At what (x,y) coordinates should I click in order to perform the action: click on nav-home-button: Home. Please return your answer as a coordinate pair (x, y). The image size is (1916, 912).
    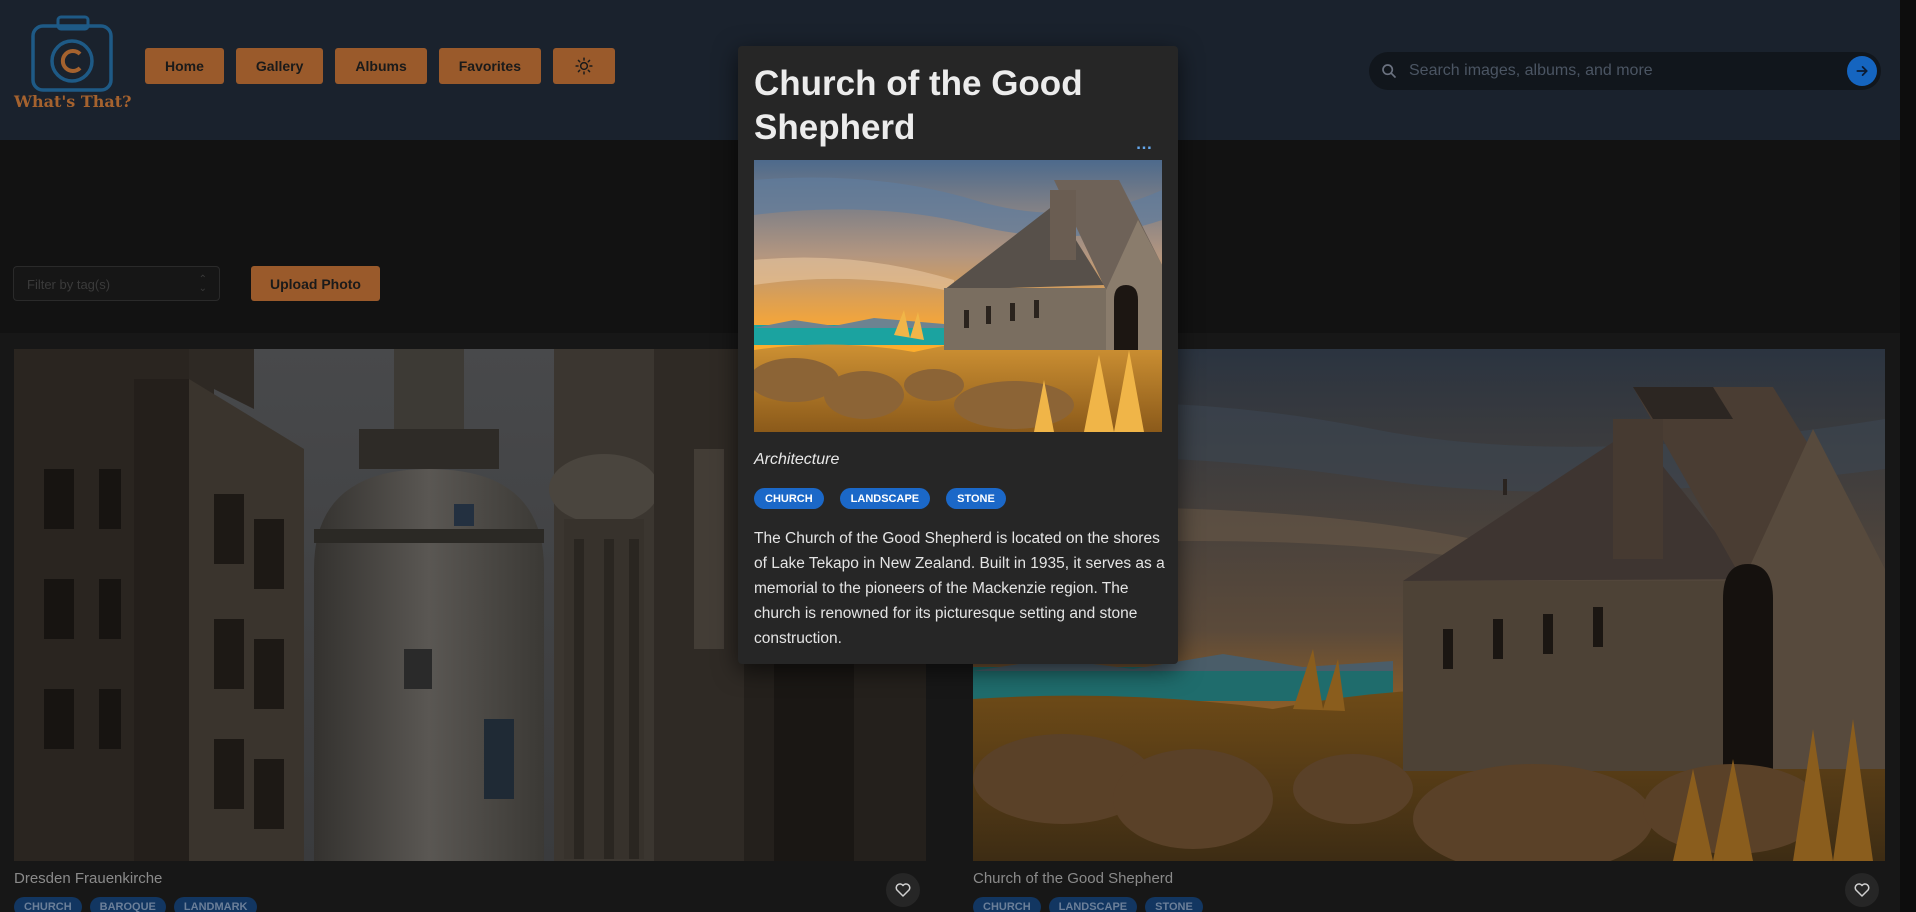
    Looking at the image, I should click on (184, 66).